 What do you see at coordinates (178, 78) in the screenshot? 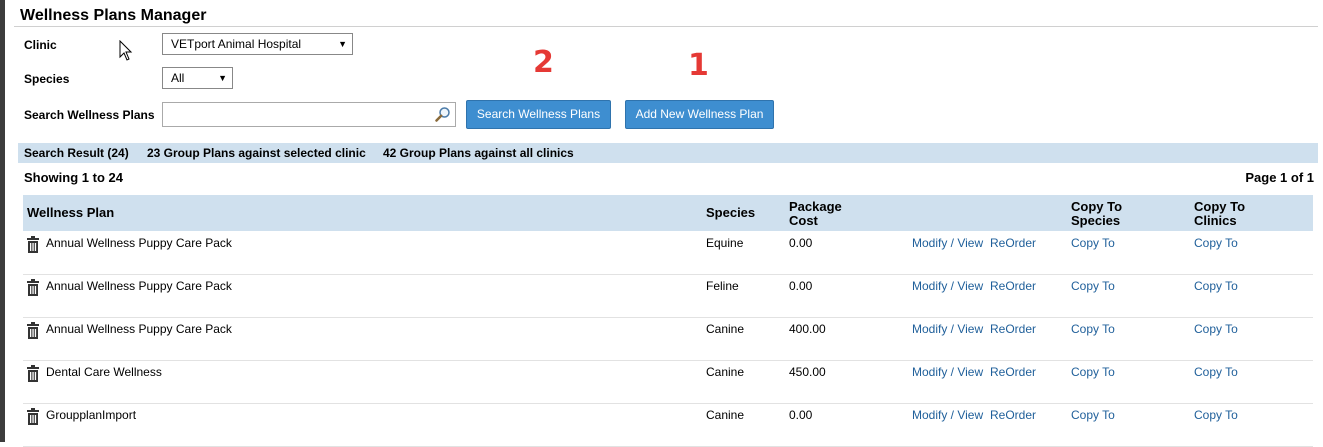
I see `species-select-value: All` at bounding box center [178, 78].